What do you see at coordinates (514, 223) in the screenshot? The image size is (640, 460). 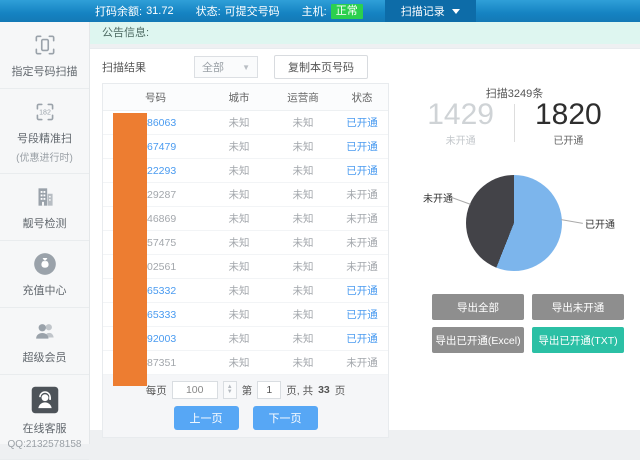 I see `pie-chart` at bounding box center [514, 223].